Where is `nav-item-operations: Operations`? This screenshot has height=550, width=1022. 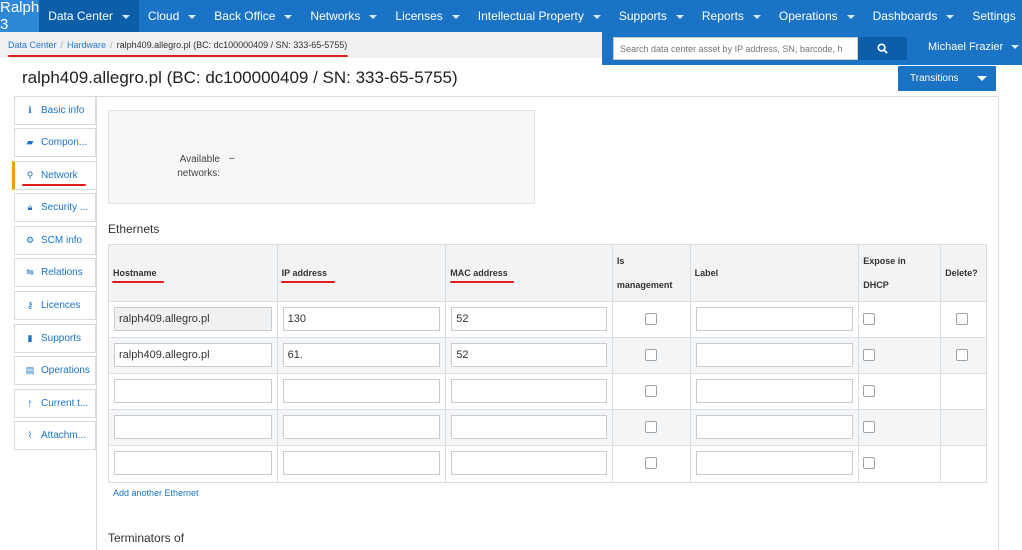 nav-item-operations: Operations is located at coordinates (817, 16).